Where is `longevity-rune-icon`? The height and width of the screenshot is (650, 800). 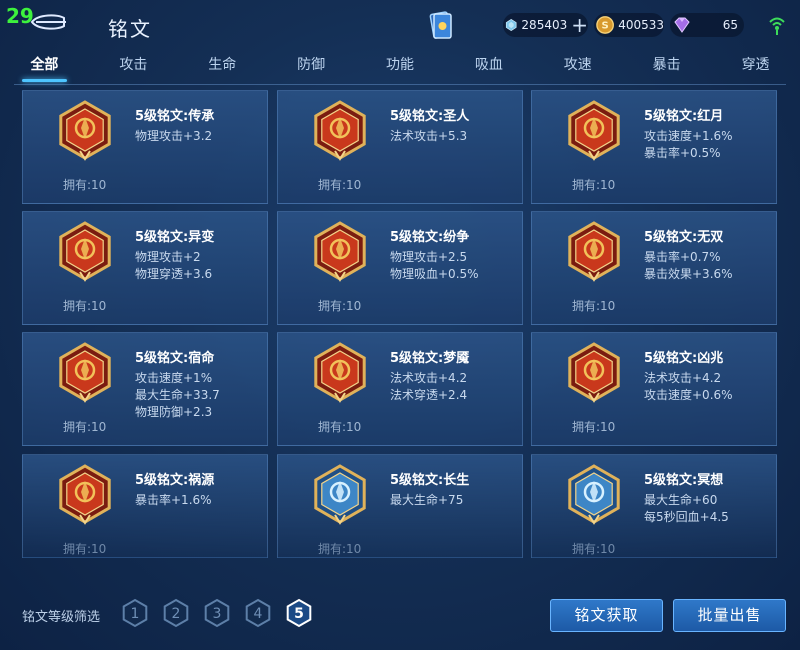
longevity-rune-icon is located at coordinates (340, 494).